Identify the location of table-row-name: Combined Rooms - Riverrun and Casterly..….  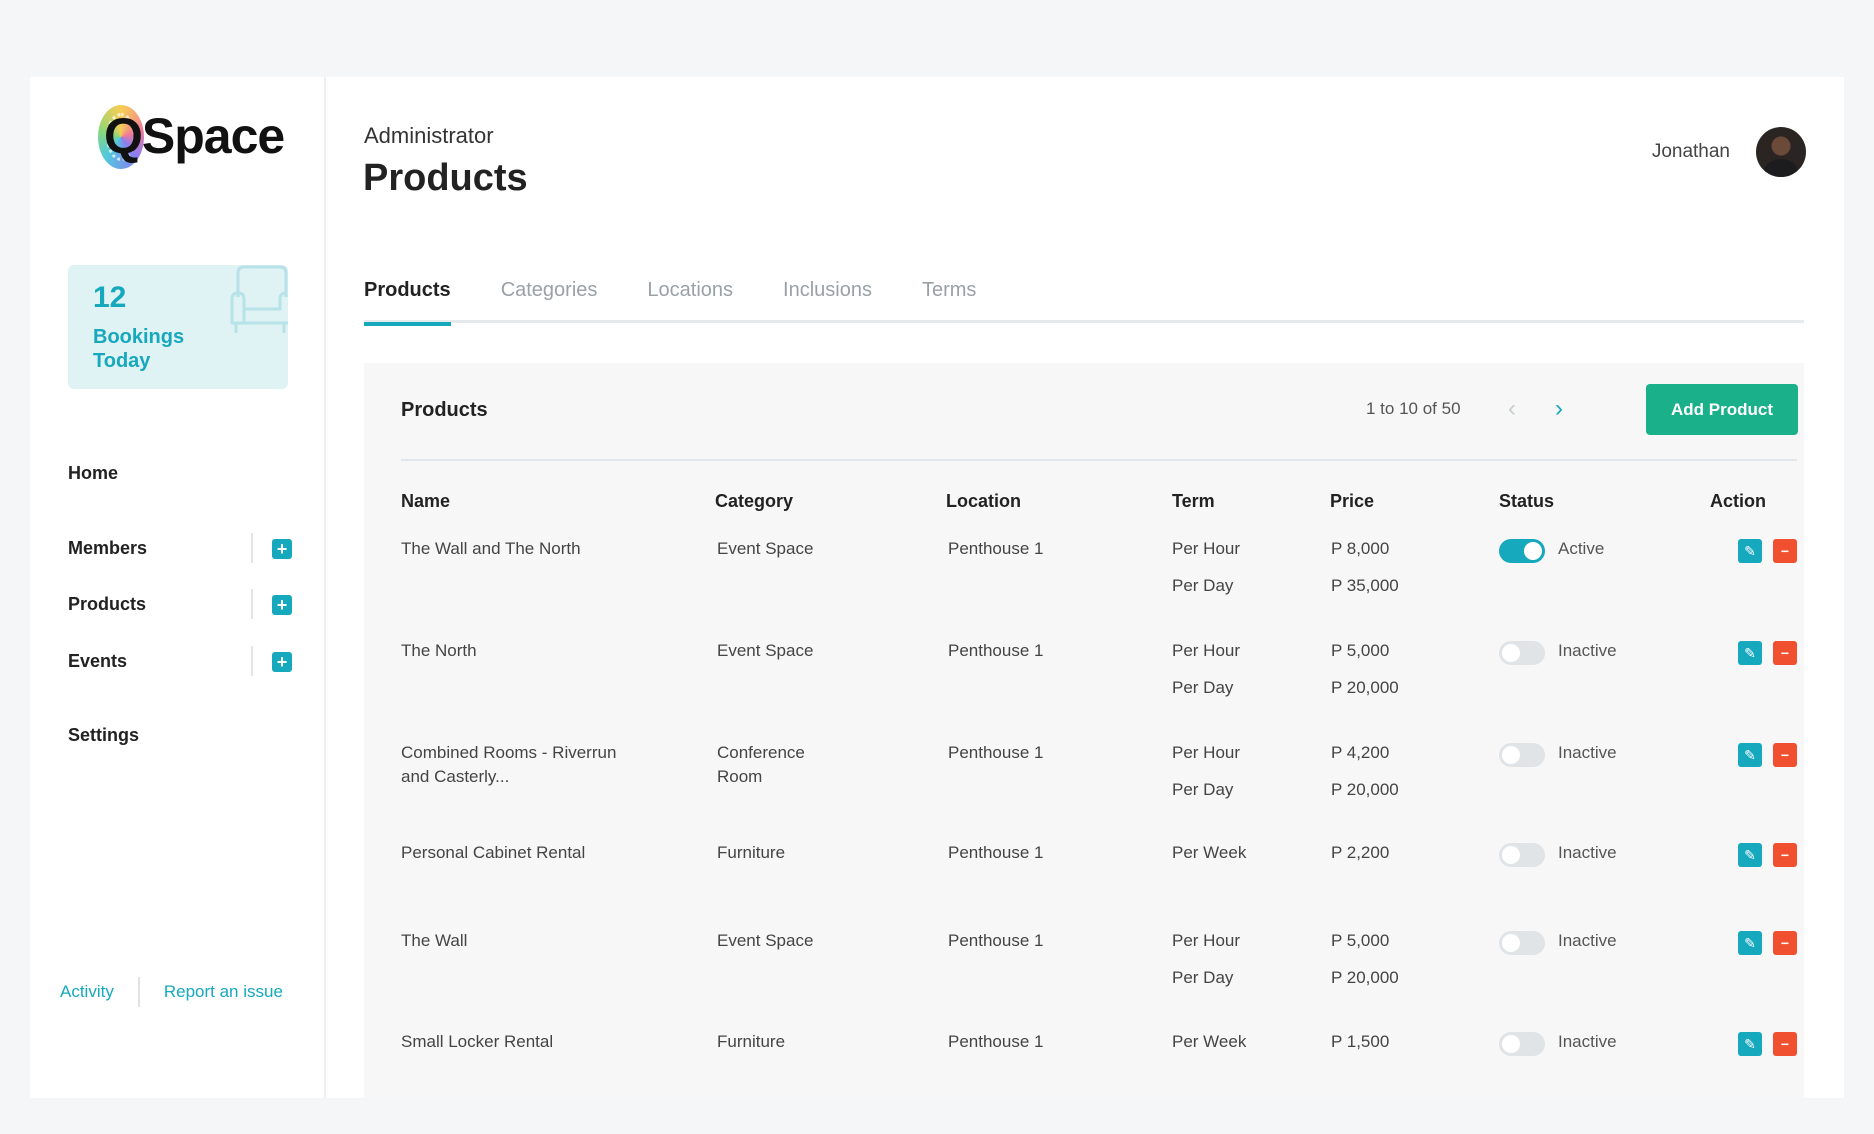
(511, 765).